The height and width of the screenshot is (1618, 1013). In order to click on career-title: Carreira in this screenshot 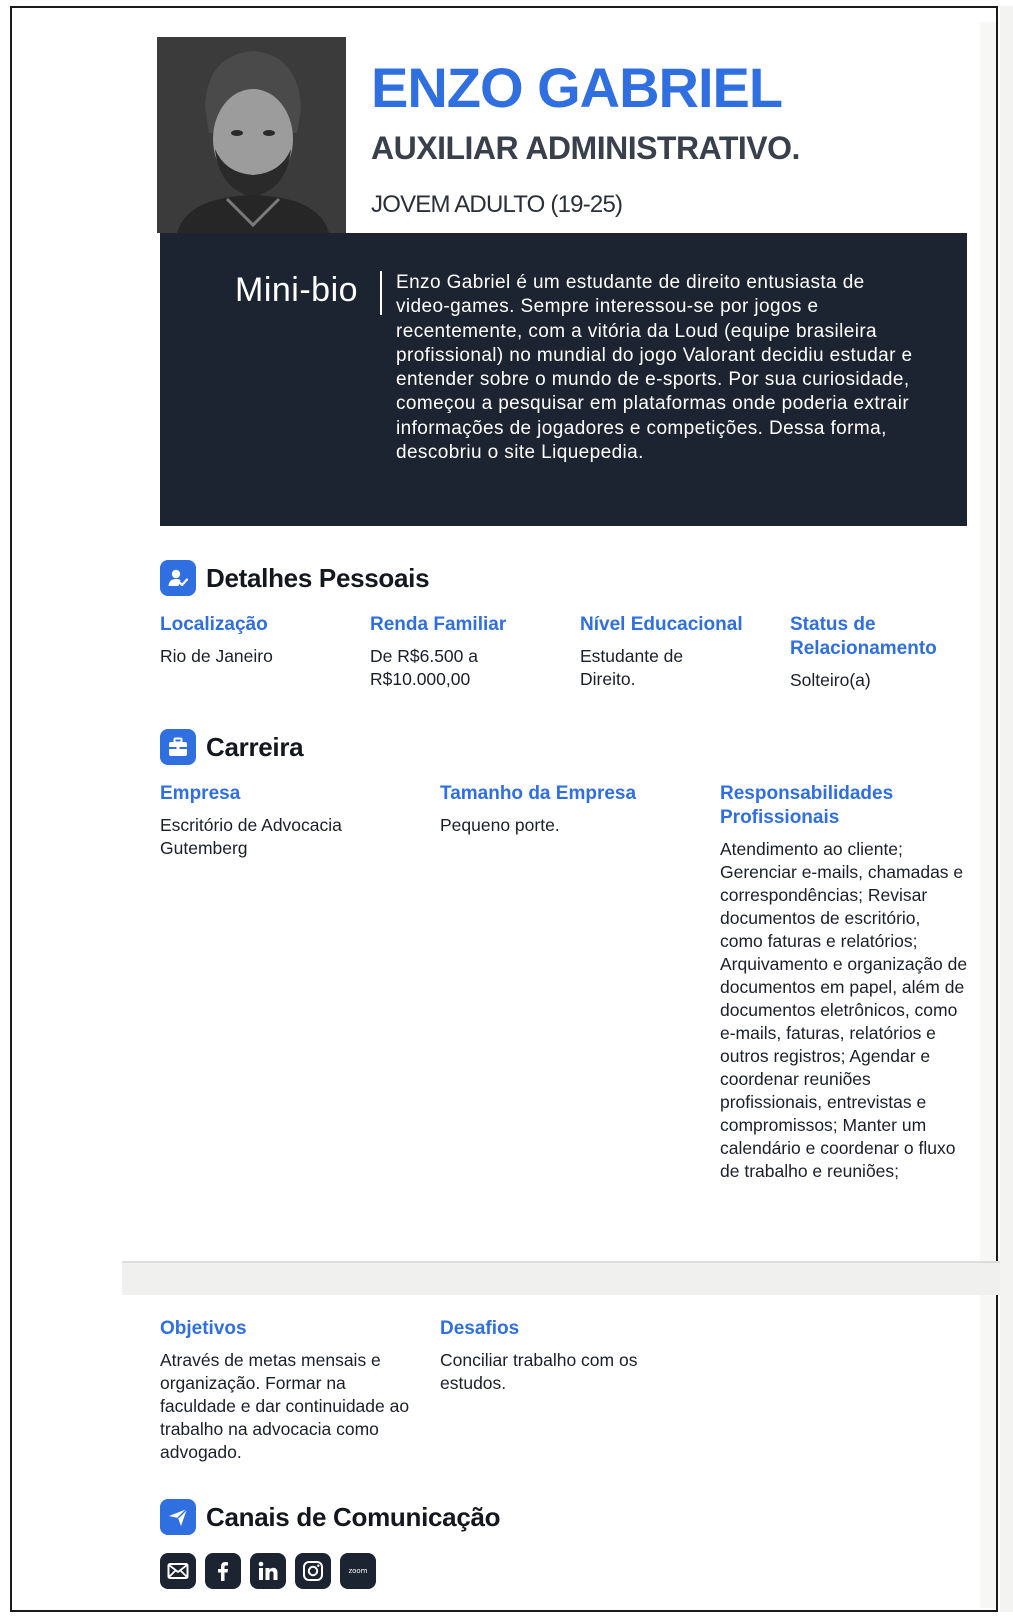, I will do `click(255, 746)`.